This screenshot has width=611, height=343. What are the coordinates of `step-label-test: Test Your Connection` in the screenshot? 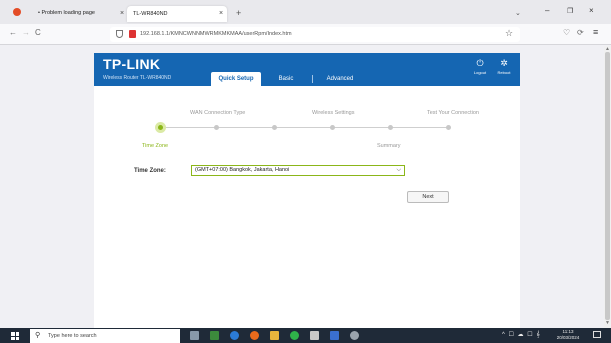 It's located at (453, 113).